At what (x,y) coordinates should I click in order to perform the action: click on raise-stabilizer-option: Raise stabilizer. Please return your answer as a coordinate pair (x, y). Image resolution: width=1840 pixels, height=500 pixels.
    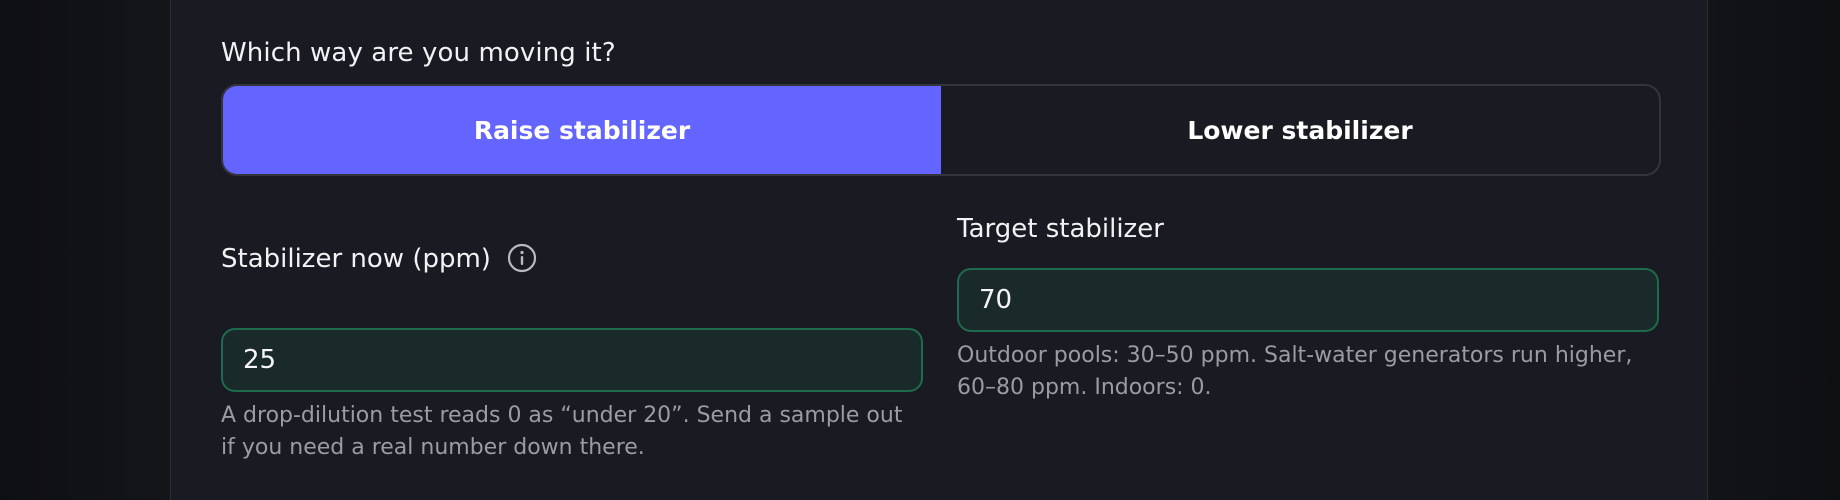
    Looking at the image, I should click on (582, 130).